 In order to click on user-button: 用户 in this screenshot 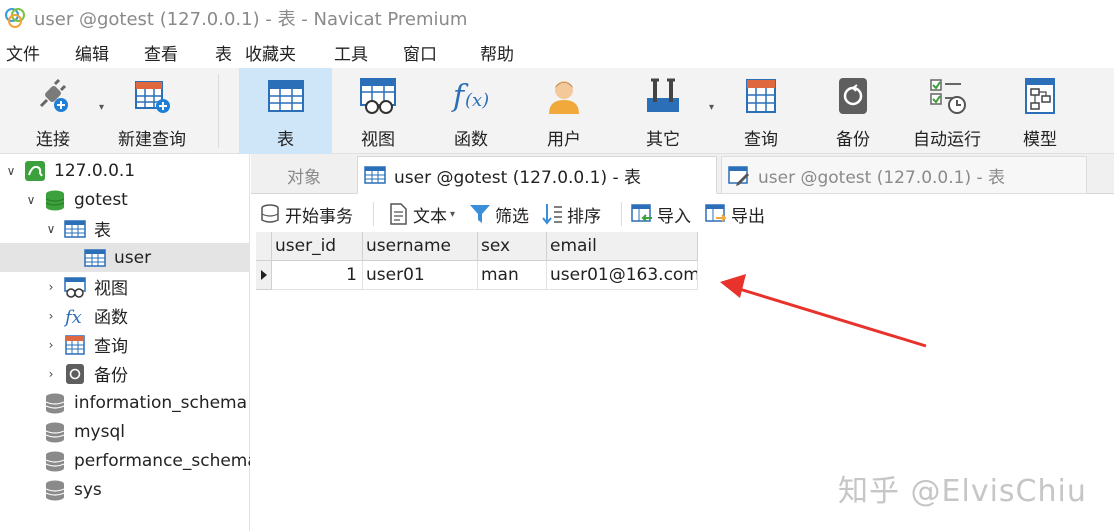, I will do `click(564, 111)`.